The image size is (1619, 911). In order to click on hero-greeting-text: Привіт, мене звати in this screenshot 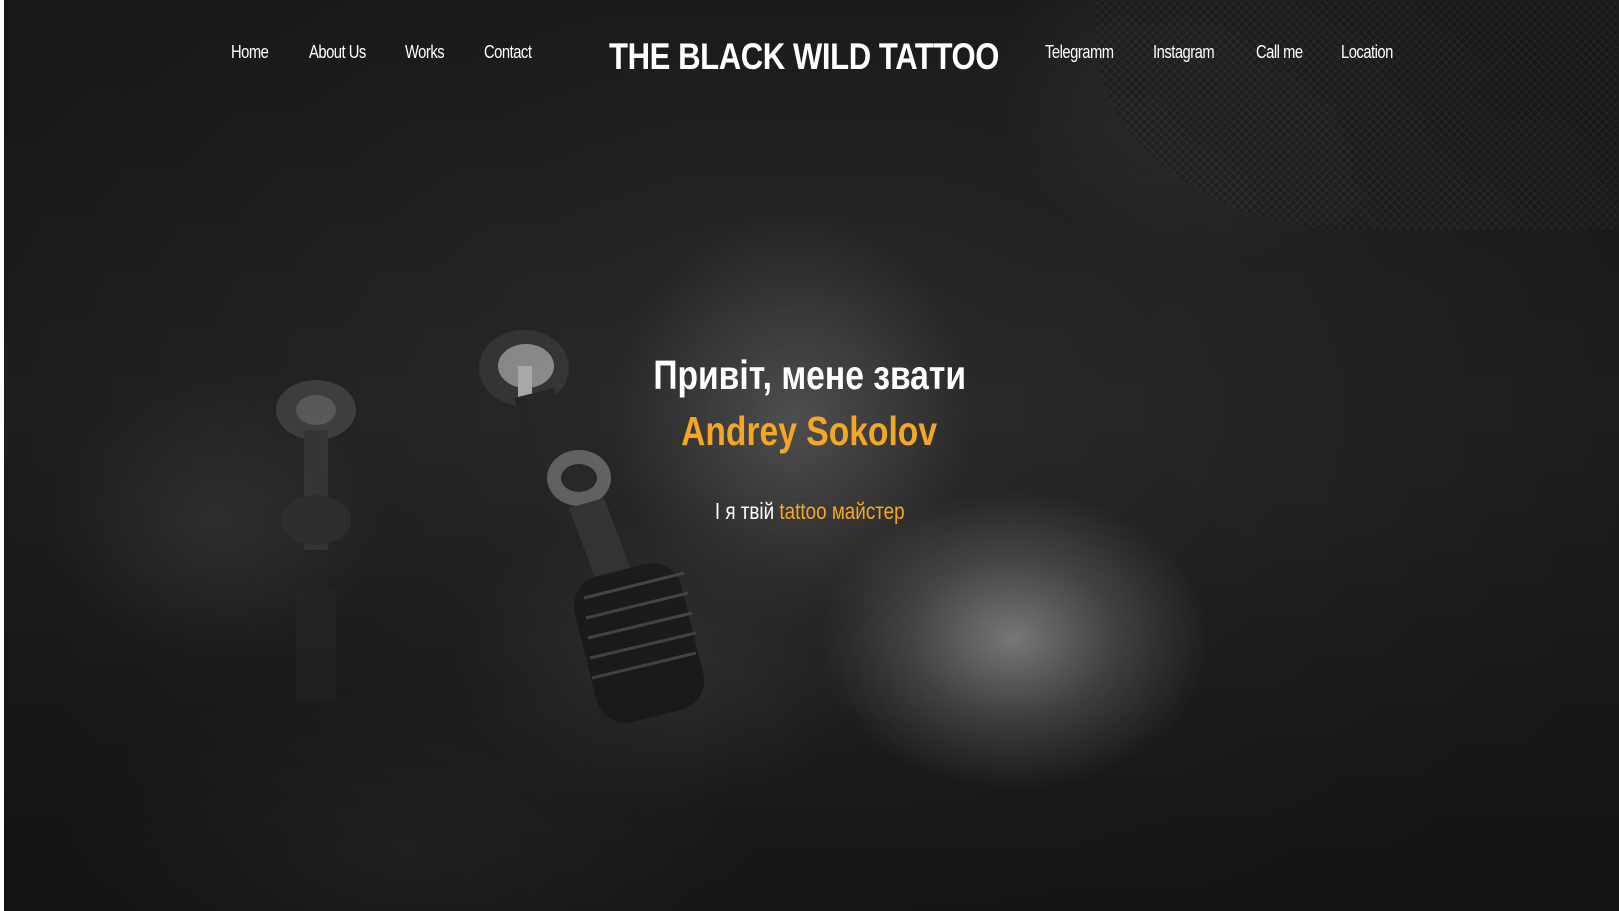, I will do `click(809, 375)`.